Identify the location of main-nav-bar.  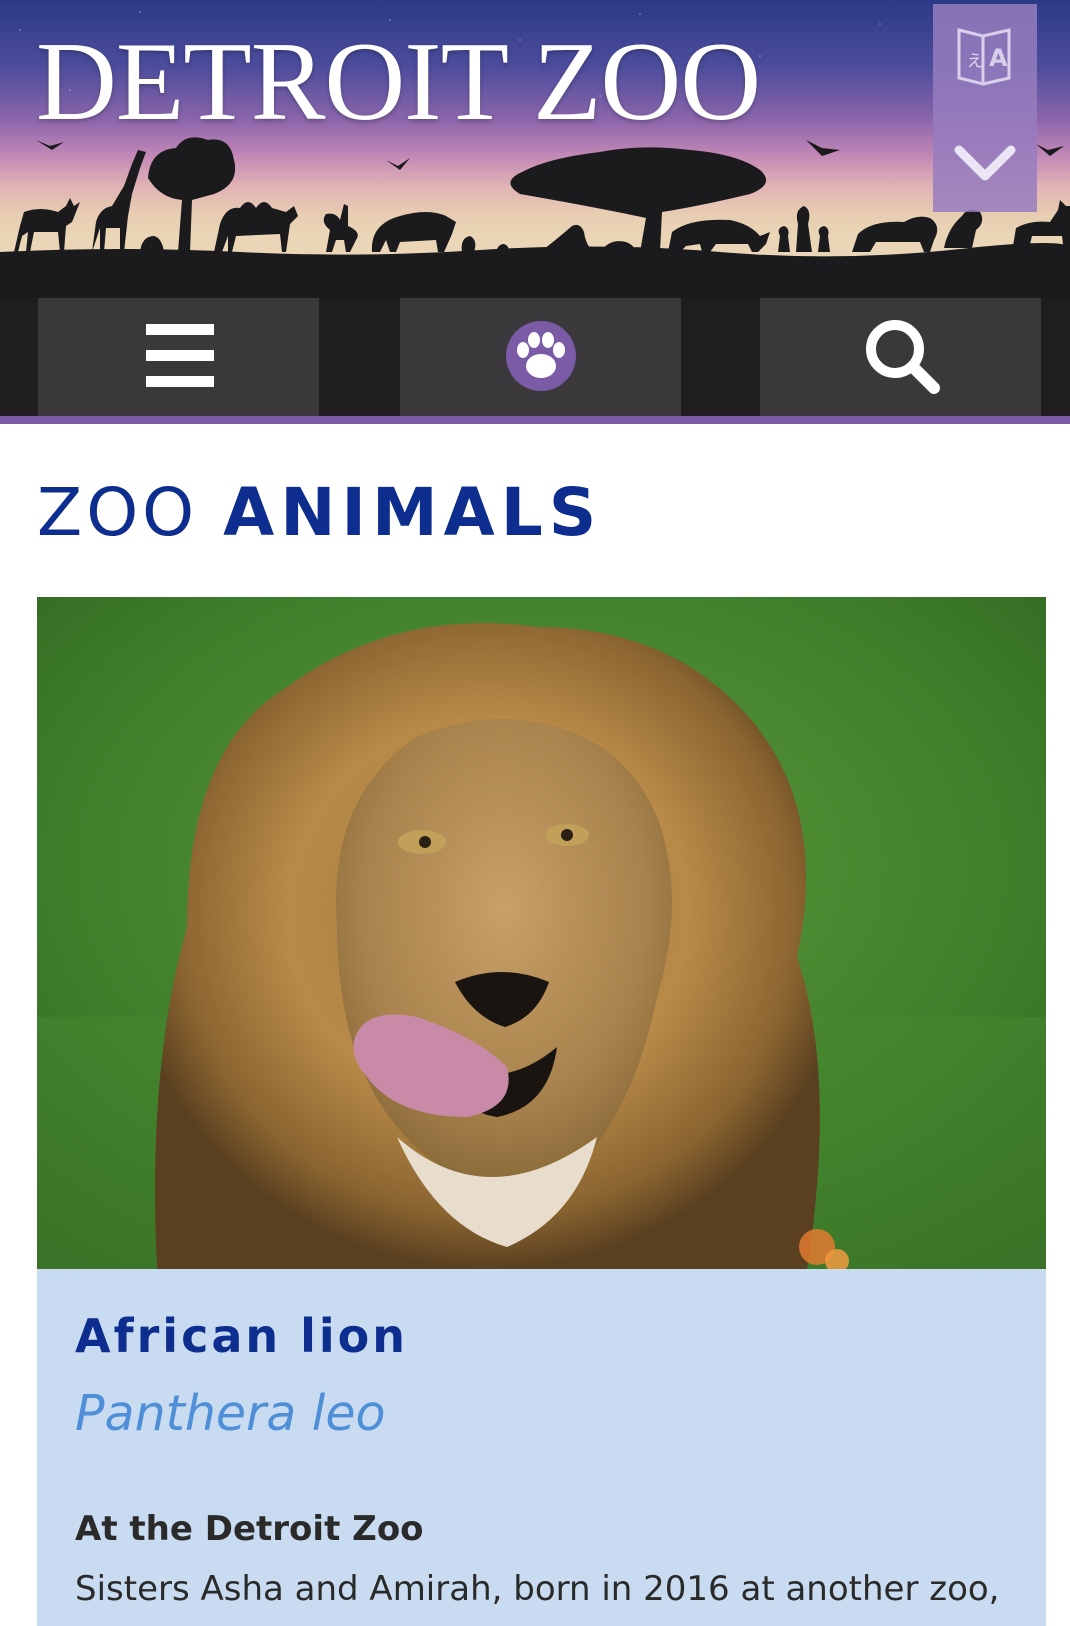
(535, 357).